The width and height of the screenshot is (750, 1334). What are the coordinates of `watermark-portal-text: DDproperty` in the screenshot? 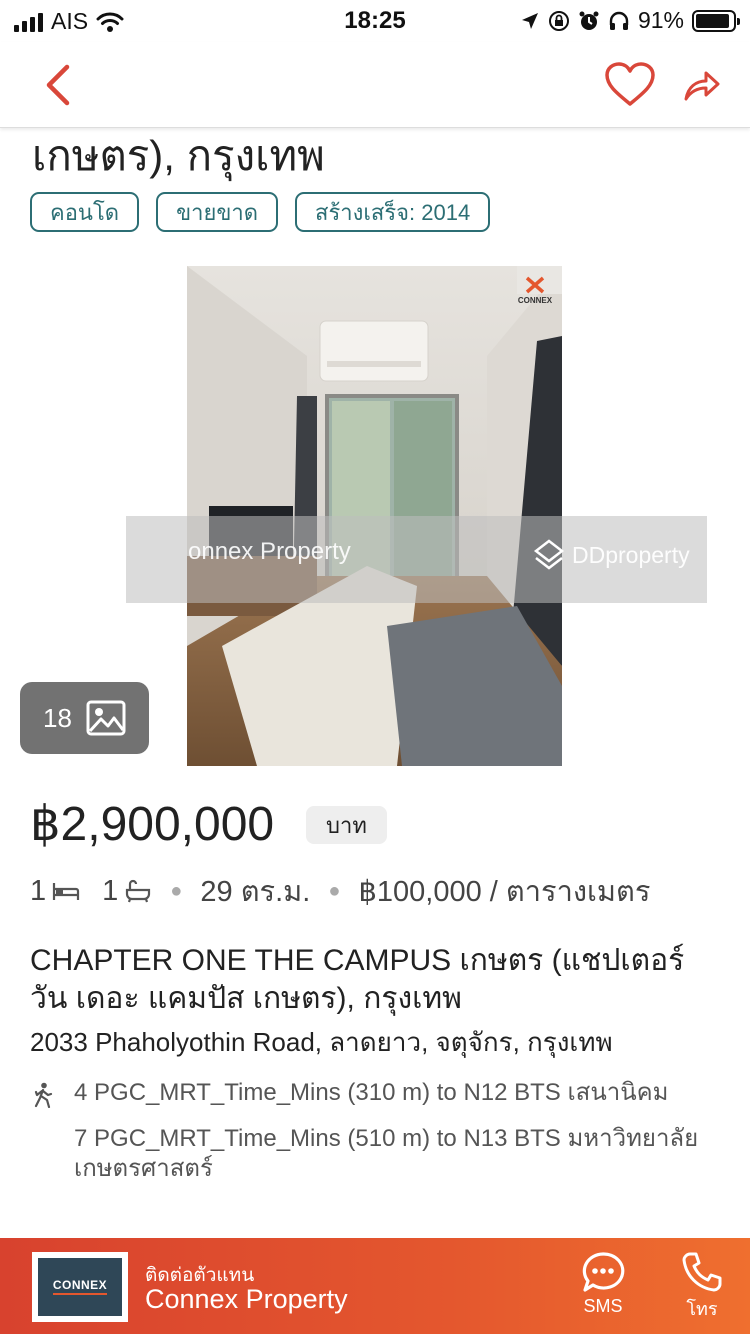 It's located at (631, 554).